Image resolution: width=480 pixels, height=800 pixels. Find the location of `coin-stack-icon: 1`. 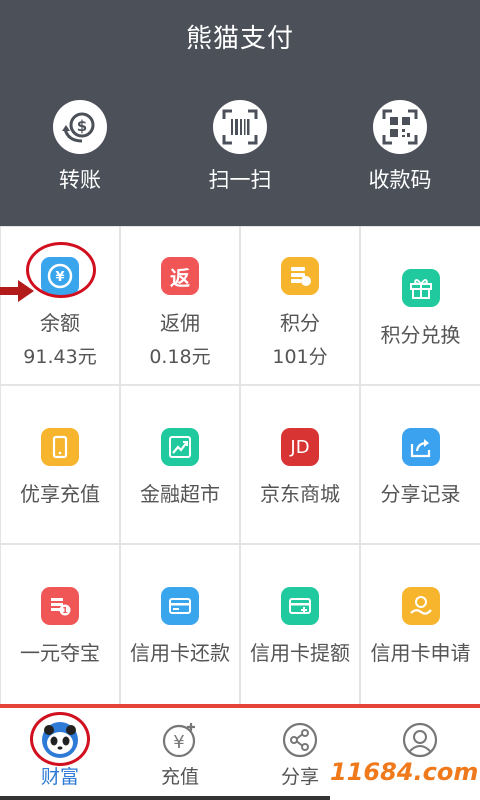

coin-stack-icon: 1 is located at coordinates (60, 606).